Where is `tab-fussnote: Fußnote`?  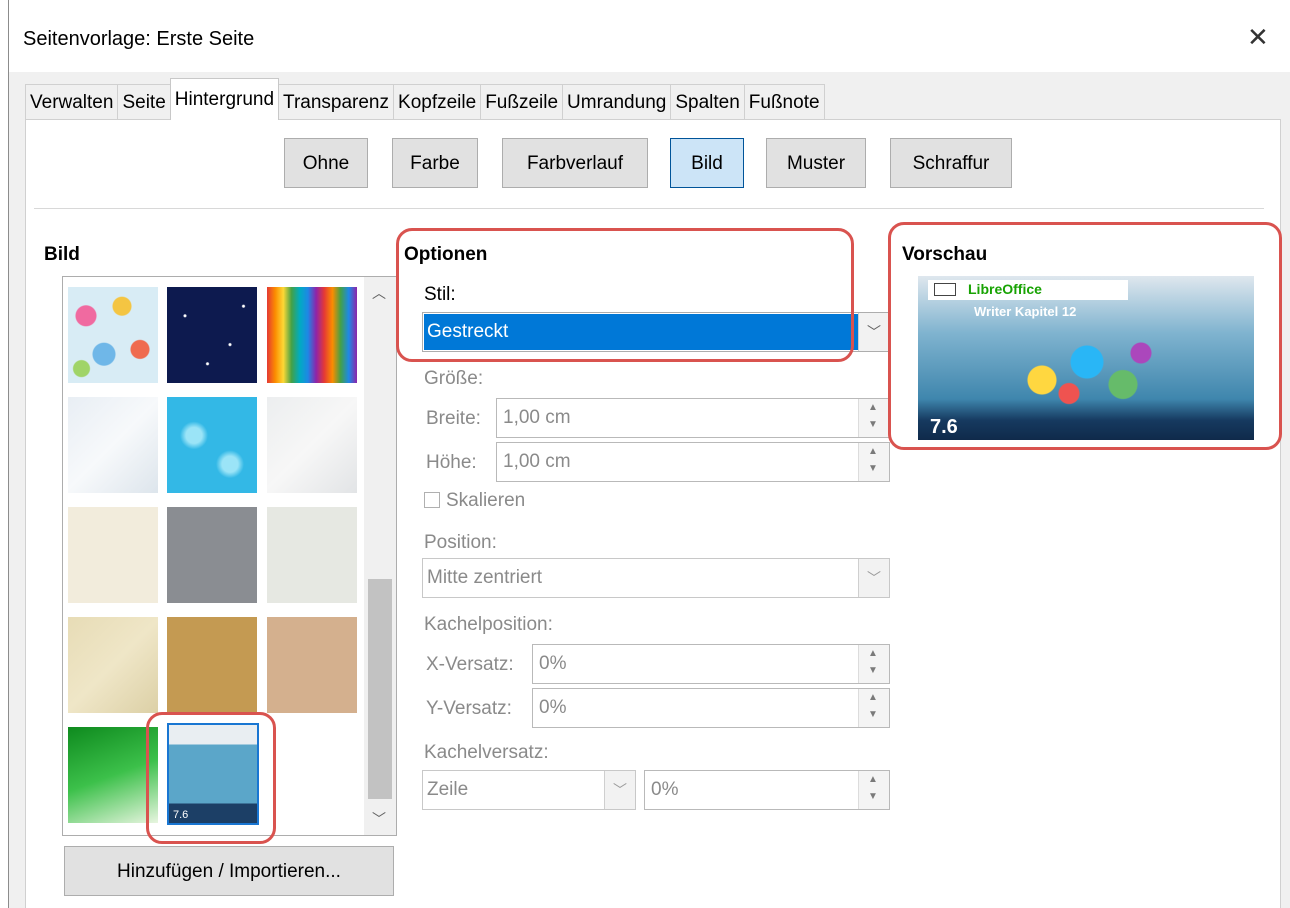
tab-fussnote: Fußnote is located at coordinates (784, 102).